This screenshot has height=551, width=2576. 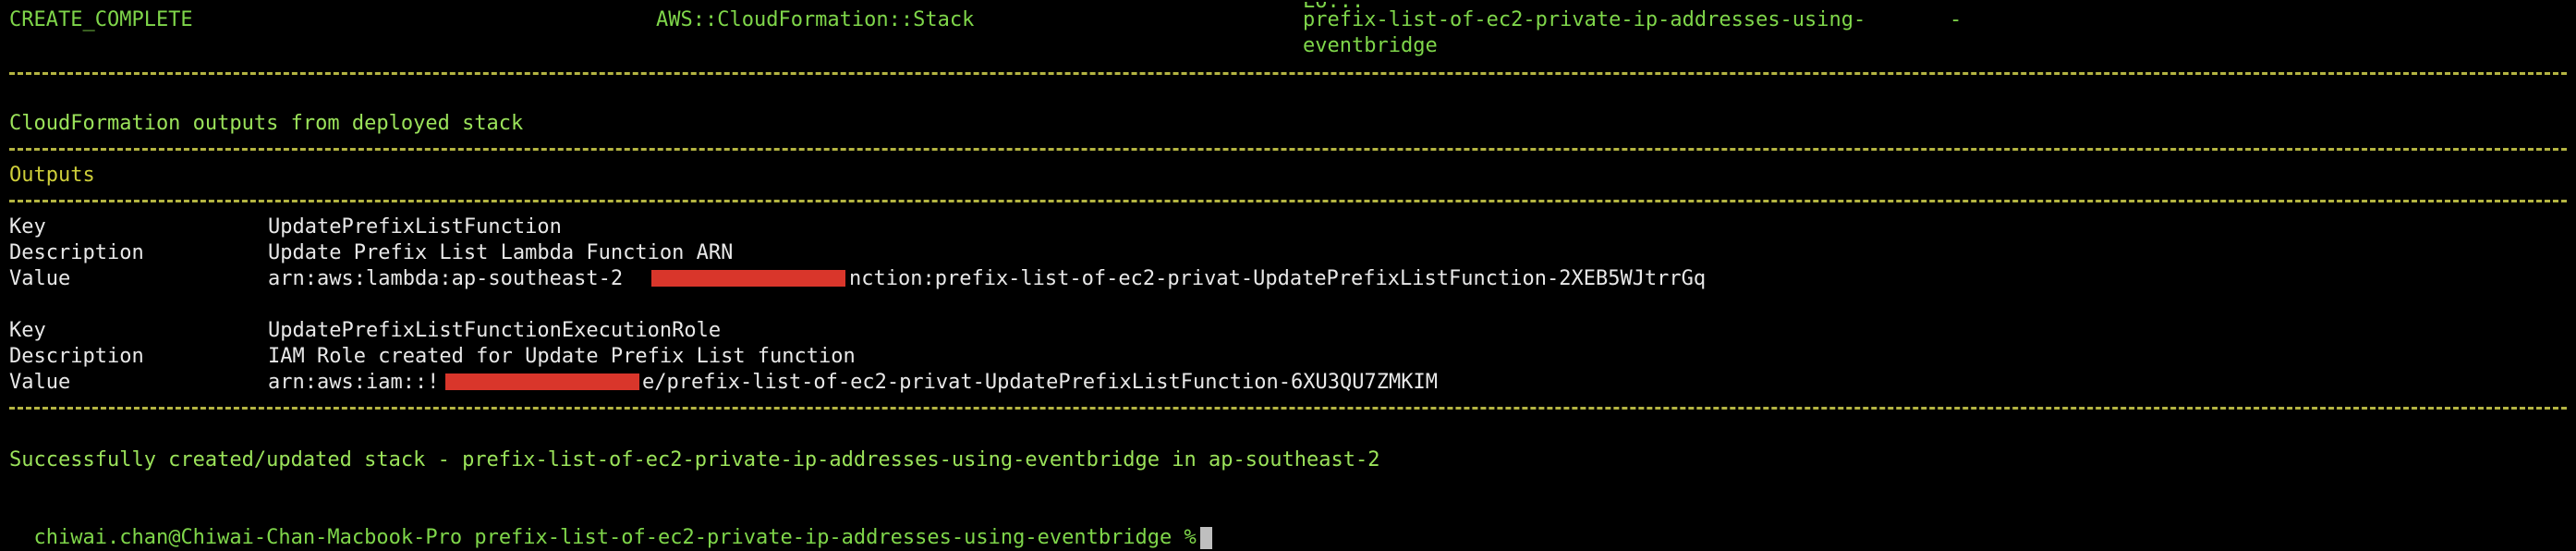 I want to click on value-prefix: arn:aws:lambda:ap-southeast-2, so click(x=446, y=278).